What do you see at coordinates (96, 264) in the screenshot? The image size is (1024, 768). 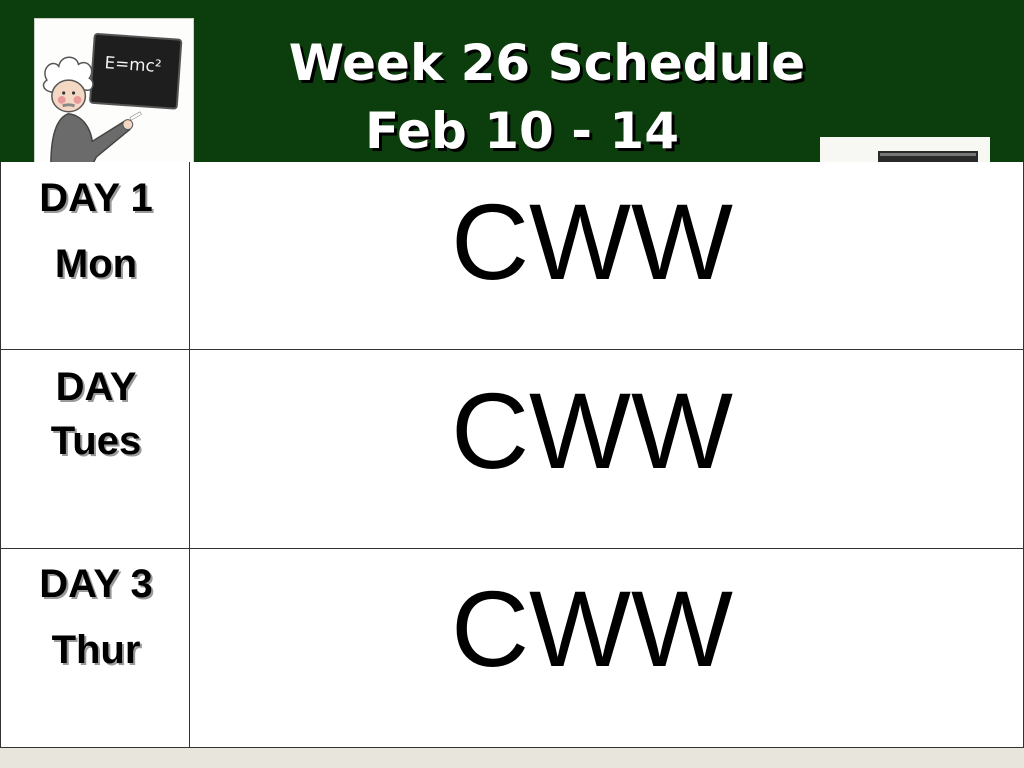 I see `weekday-label: Mon` at bounding box center [96, 264].